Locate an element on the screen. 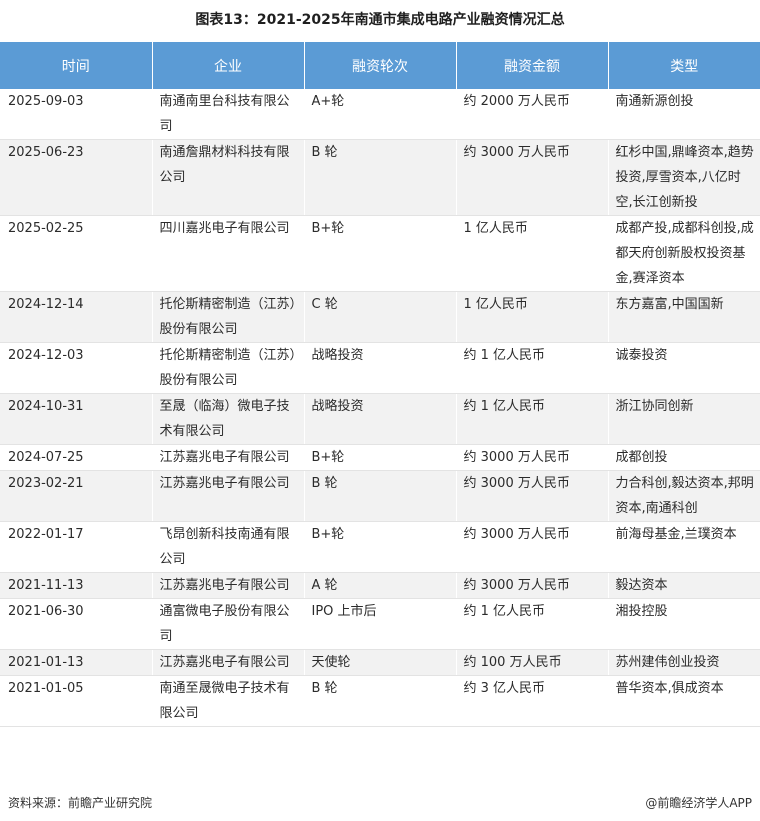  cell-investor: 成都产投,成都科创投,成都天府创新股权投资基金,赛泽资本 is located at coordinates (684, 253).